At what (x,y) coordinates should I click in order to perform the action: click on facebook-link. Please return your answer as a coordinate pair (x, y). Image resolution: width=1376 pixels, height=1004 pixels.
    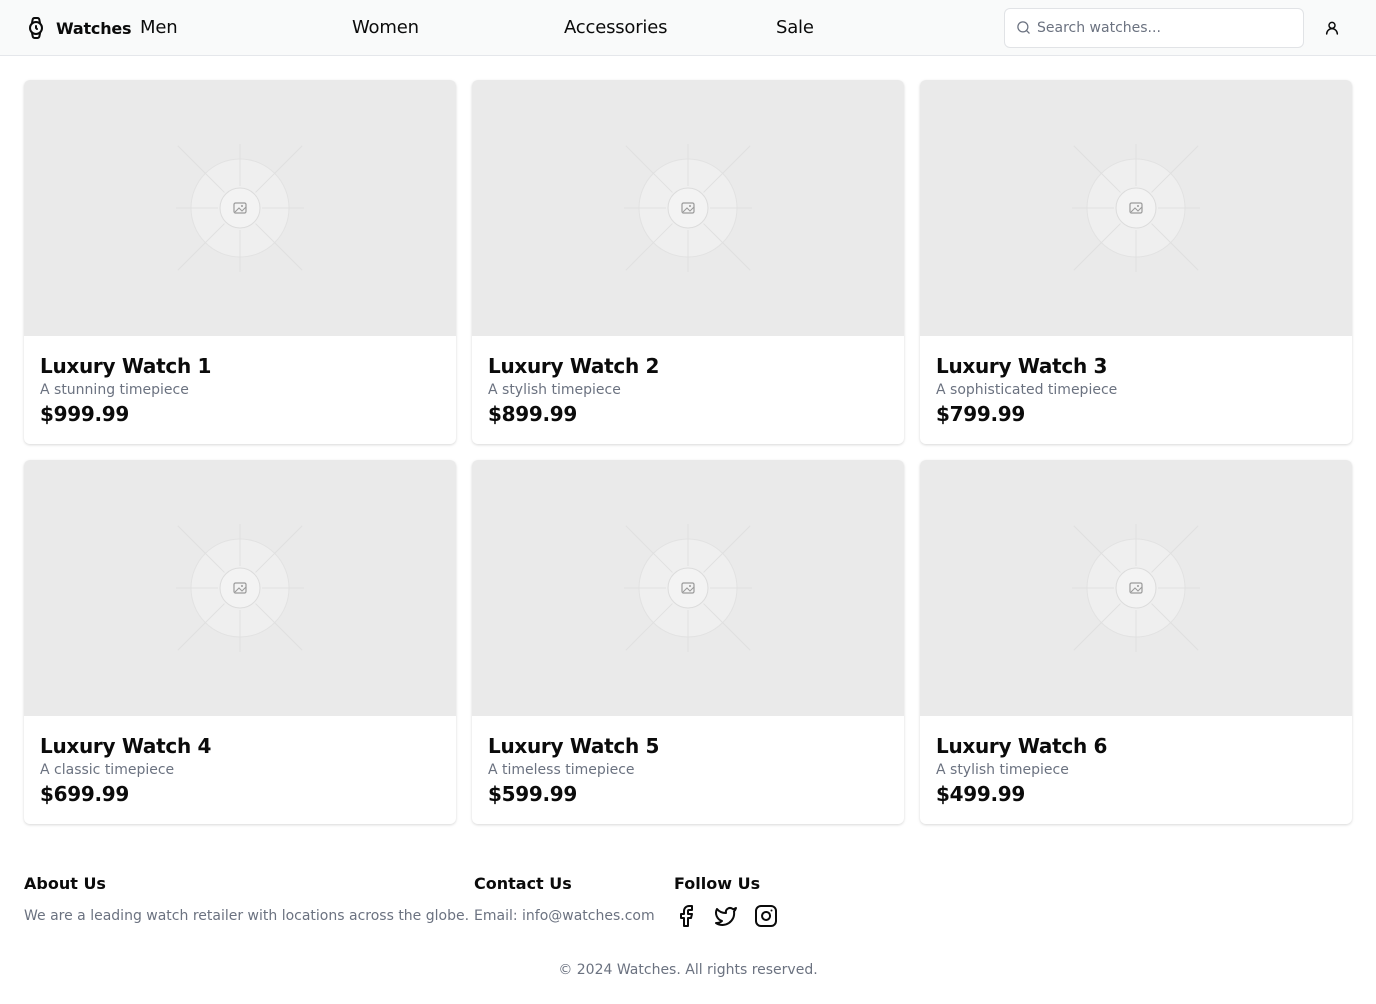
    Looking at the image, I should click on (686, 916).